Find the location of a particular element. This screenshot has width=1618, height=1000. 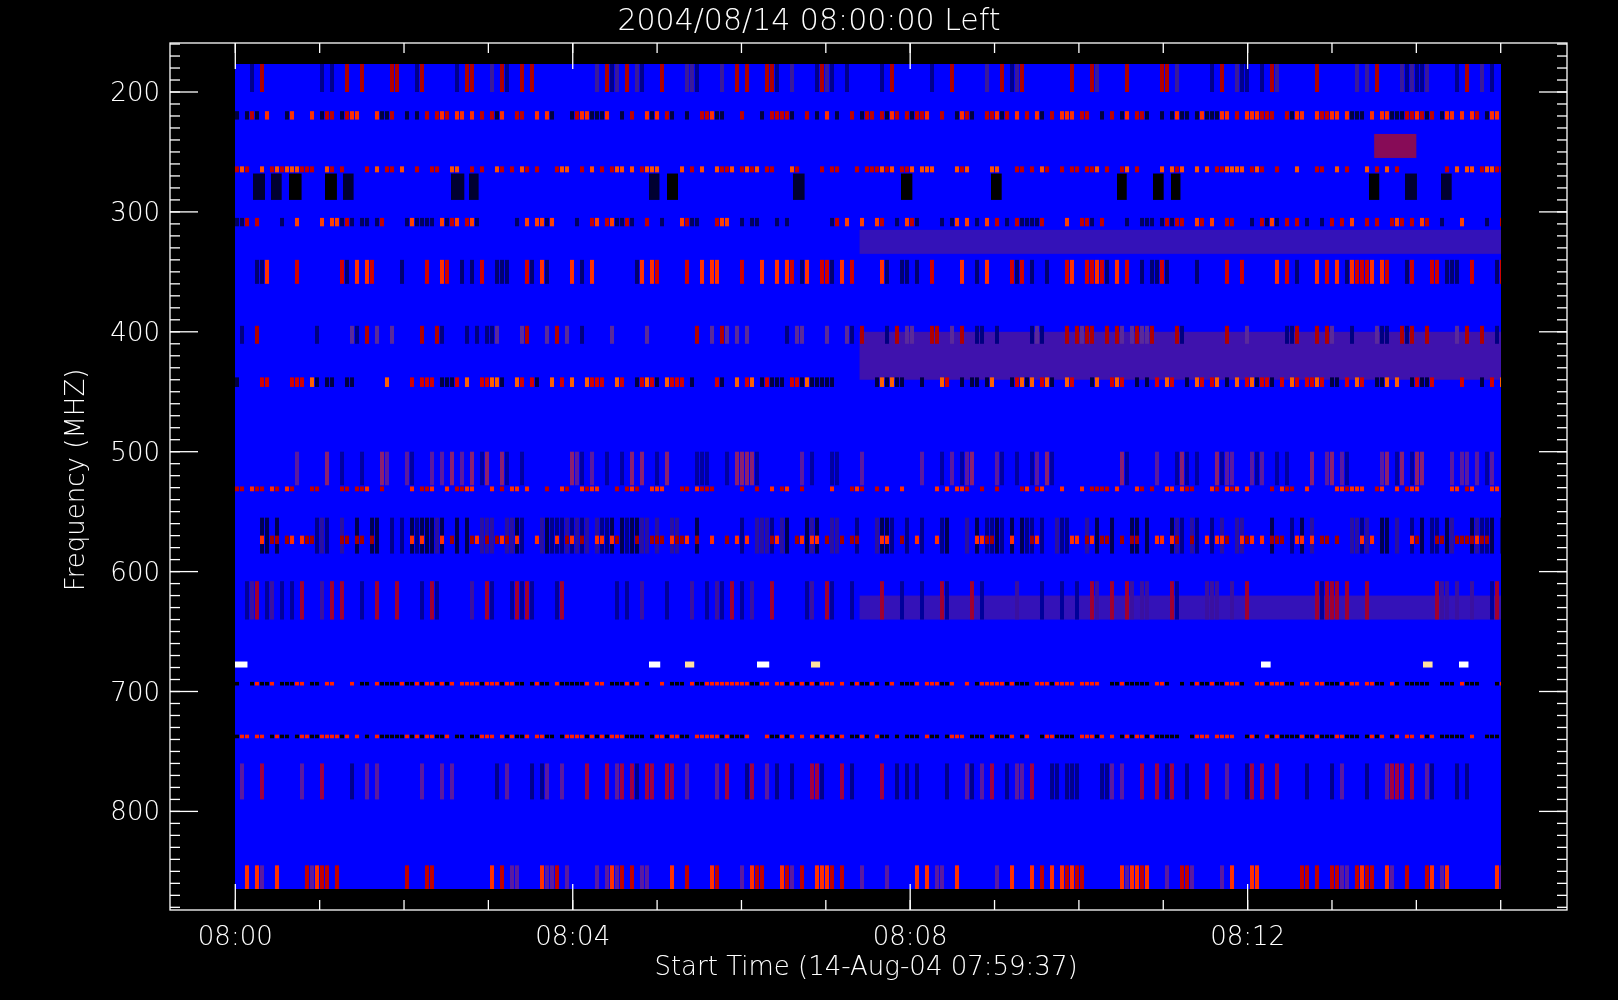

x-tick-label: 08:00 is located at coordinates (235, 936).